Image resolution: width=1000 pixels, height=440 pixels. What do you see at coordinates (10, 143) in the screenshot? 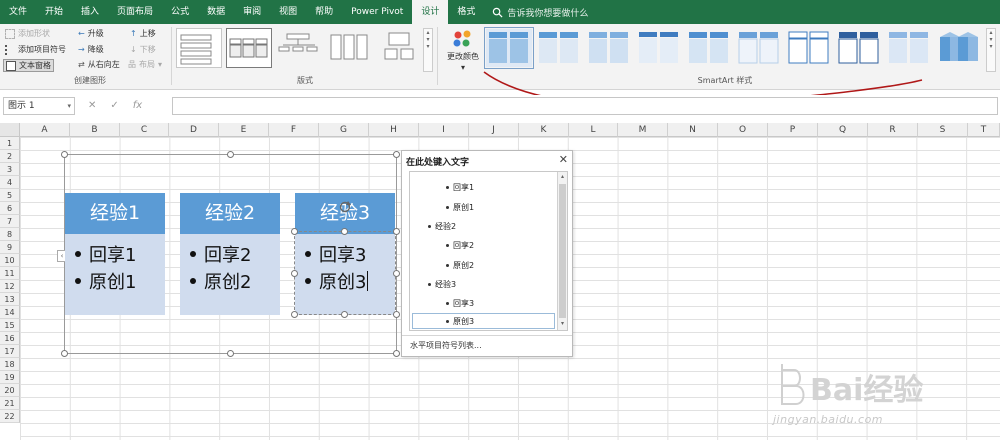
I see `row-header-1: 1` at bounding box center [10, 143].